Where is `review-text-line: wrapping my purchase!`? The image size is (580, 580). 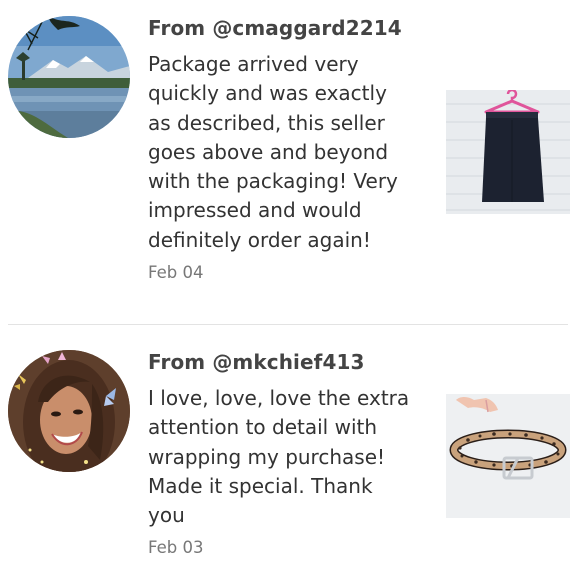
review-text-line: wrapping my purchase! is located at coordinates (267, 456).